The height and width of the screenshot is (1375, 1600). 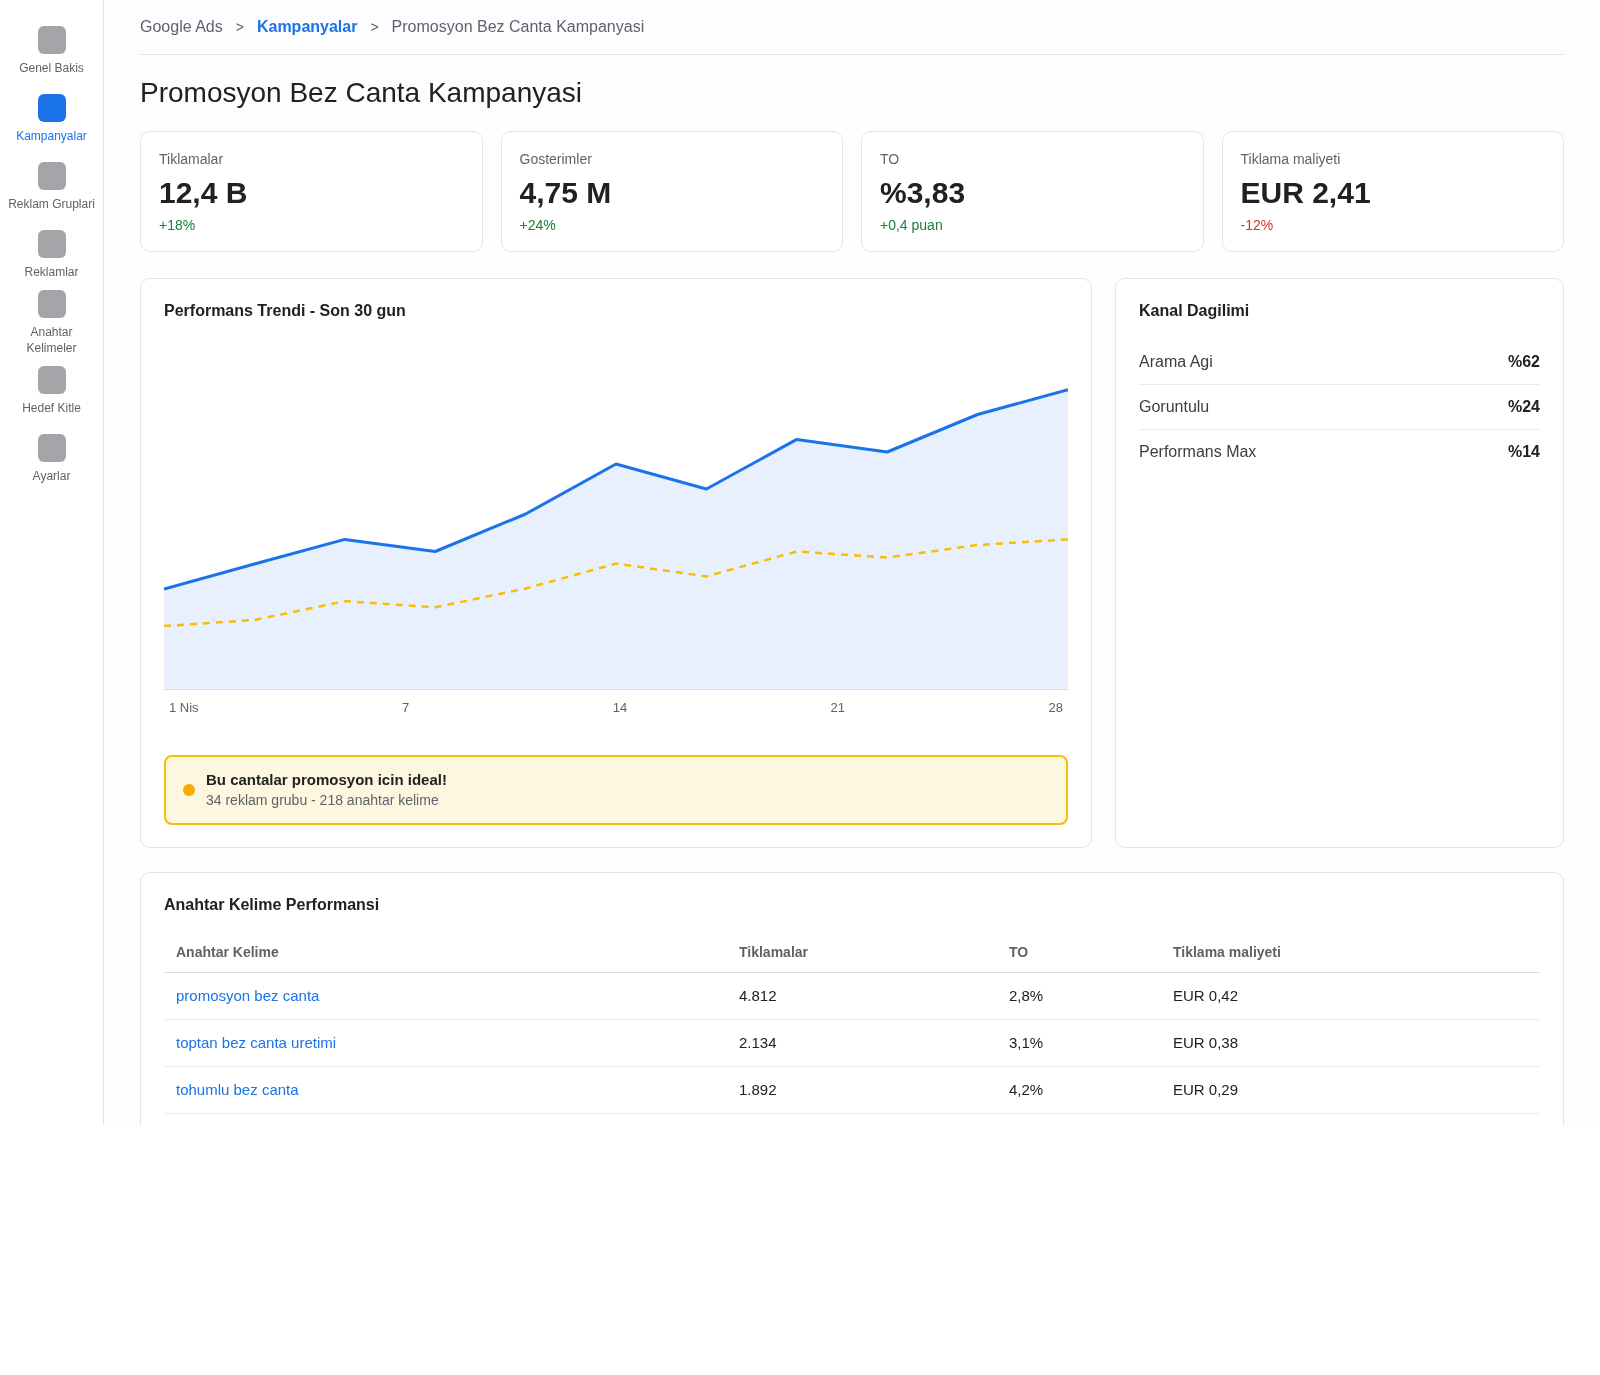 I want to click on table-cell: 2,8%, so click(x=1026, y=995).